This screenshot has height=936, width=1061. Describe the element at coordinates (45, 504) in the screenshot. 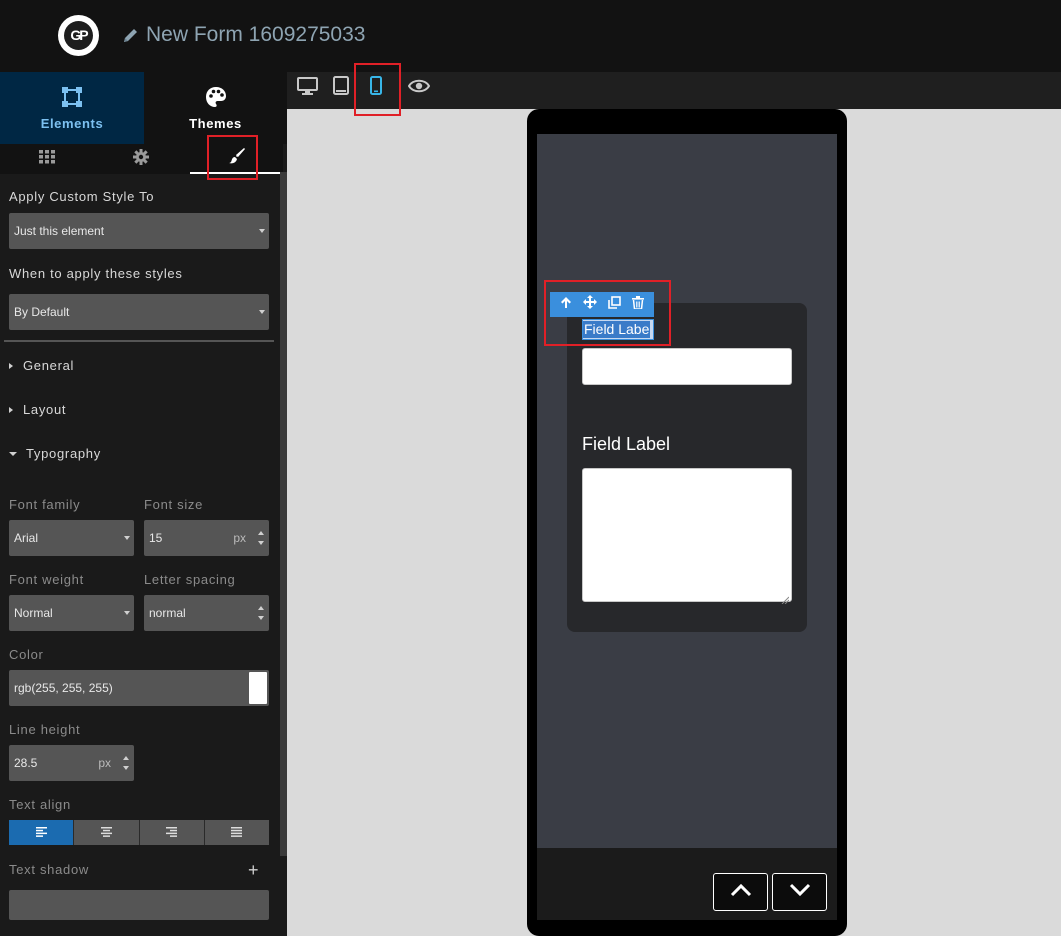

I see `font-family-label: Font family` at that location.